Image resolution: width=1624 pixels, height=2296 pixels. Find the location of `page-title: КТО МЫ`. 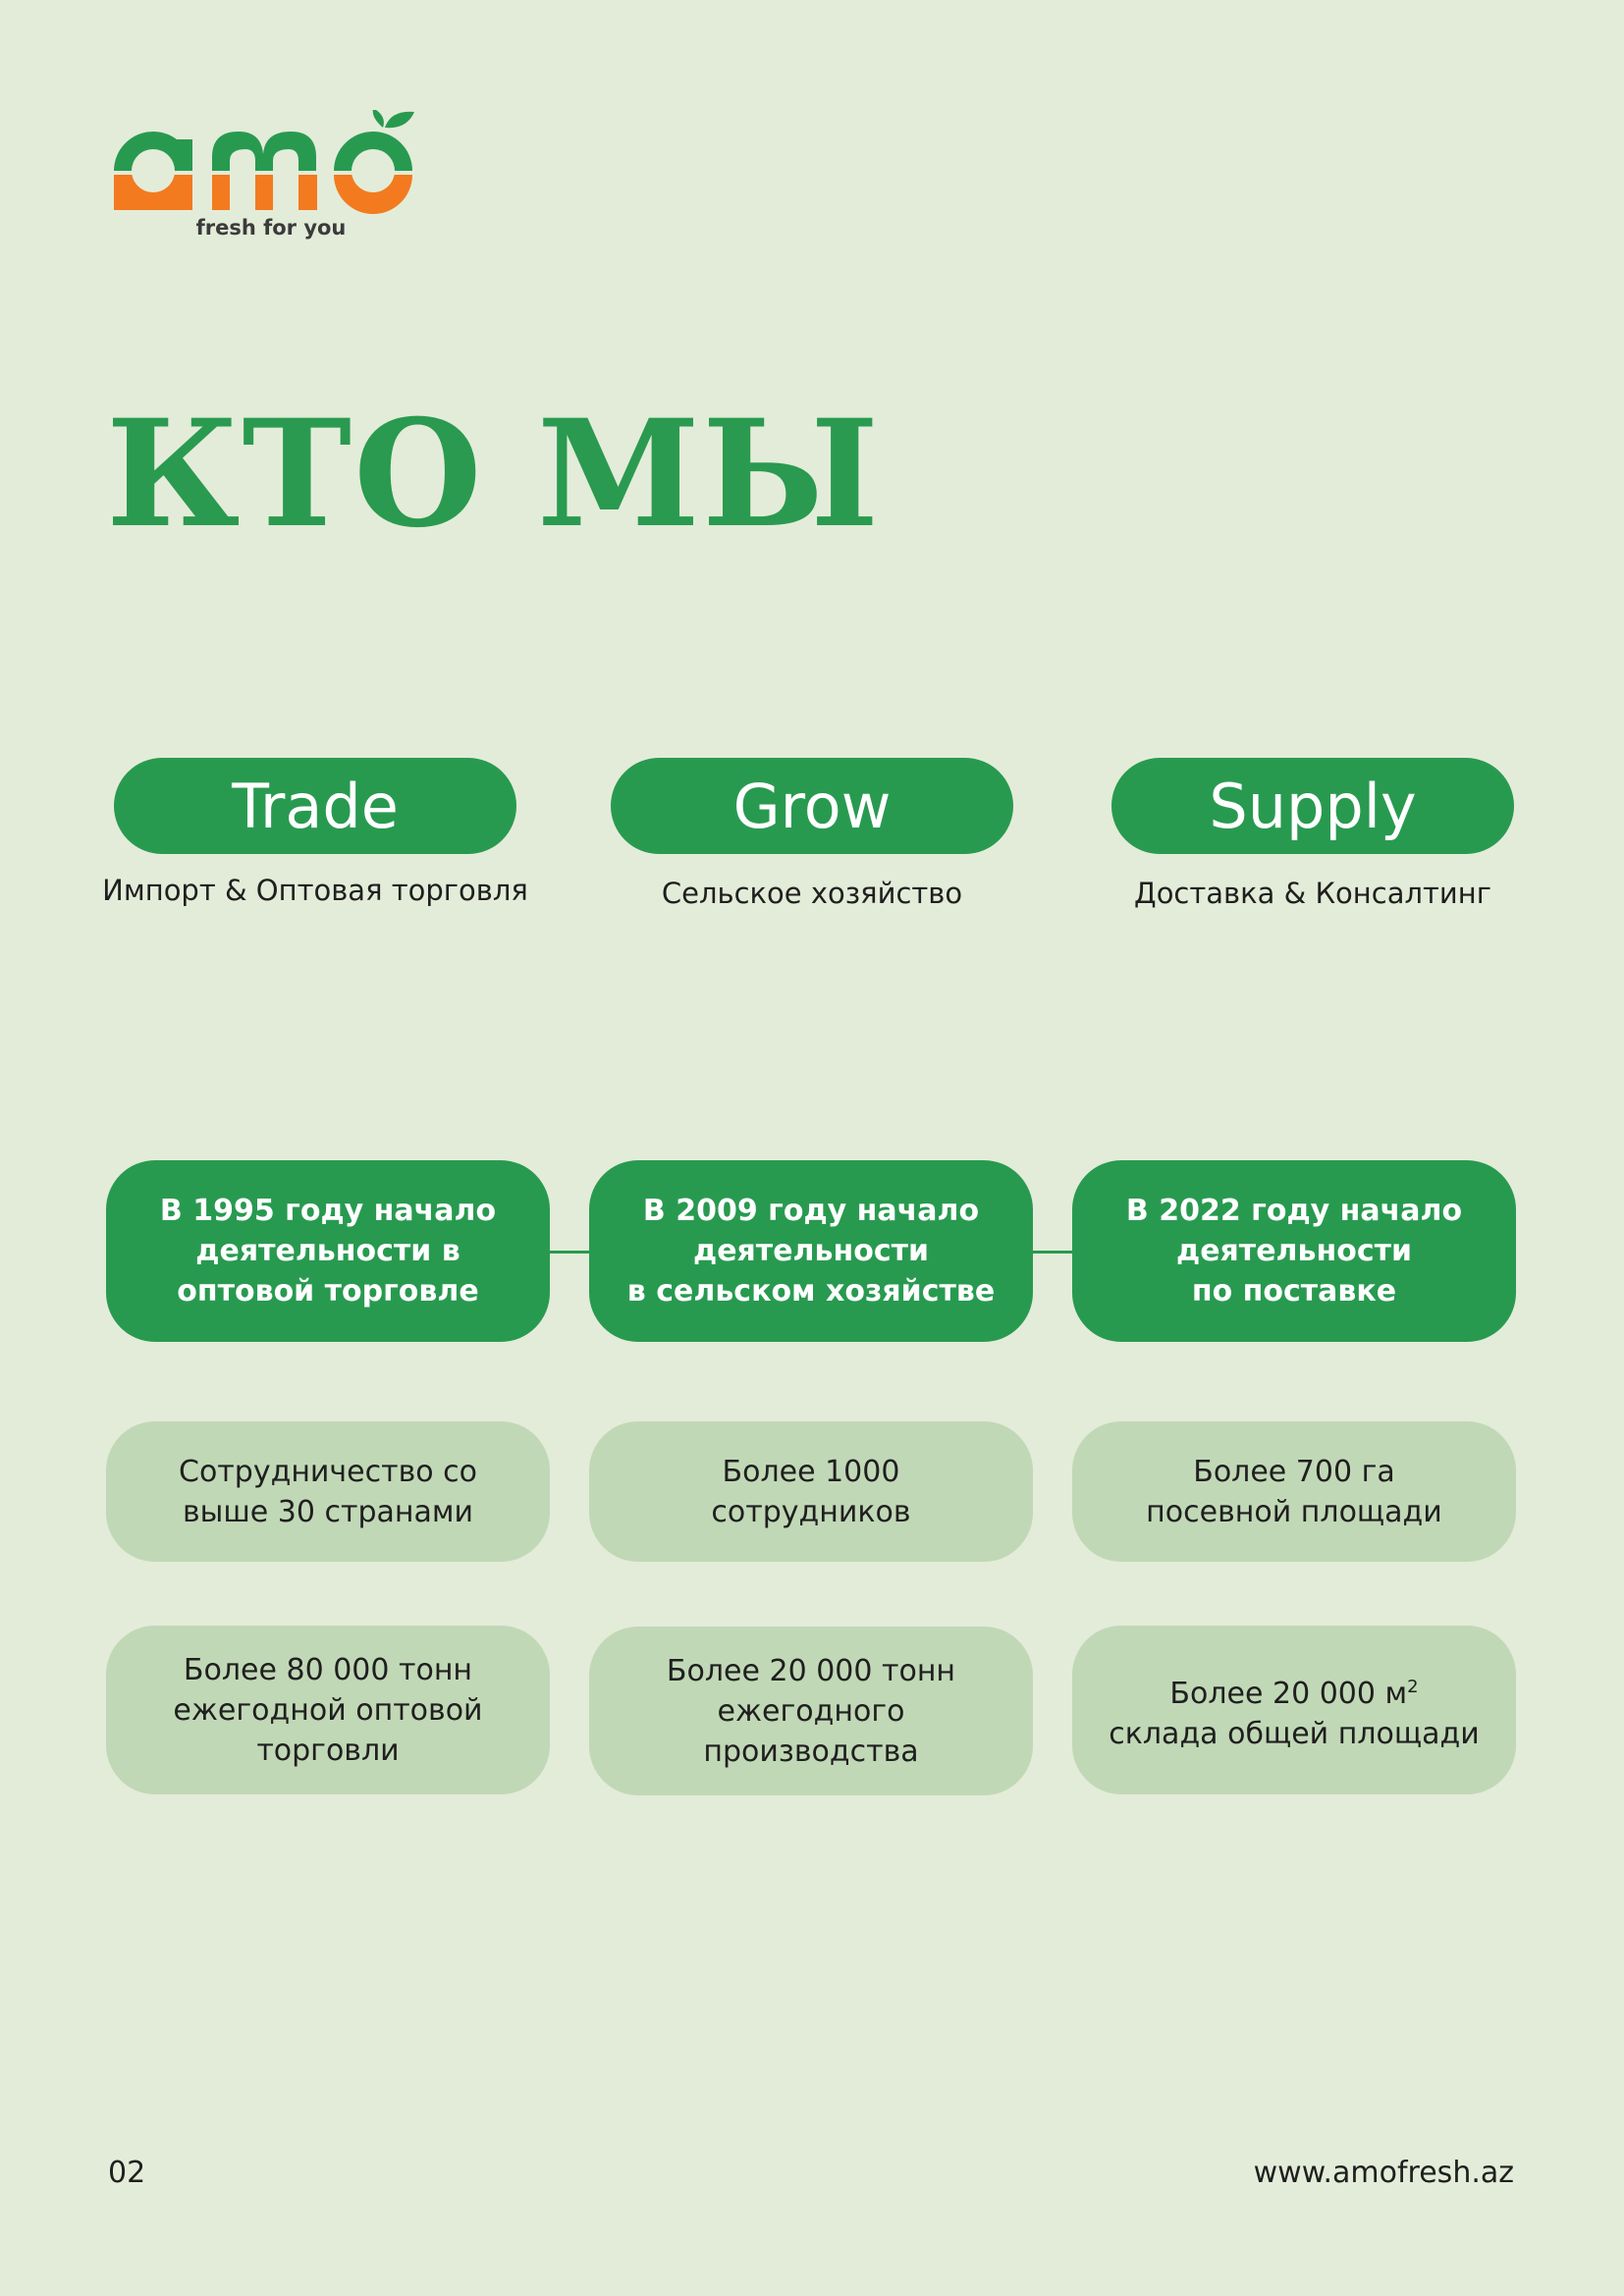

page-title: КТО МЫ is located at coordinates (494, 474).